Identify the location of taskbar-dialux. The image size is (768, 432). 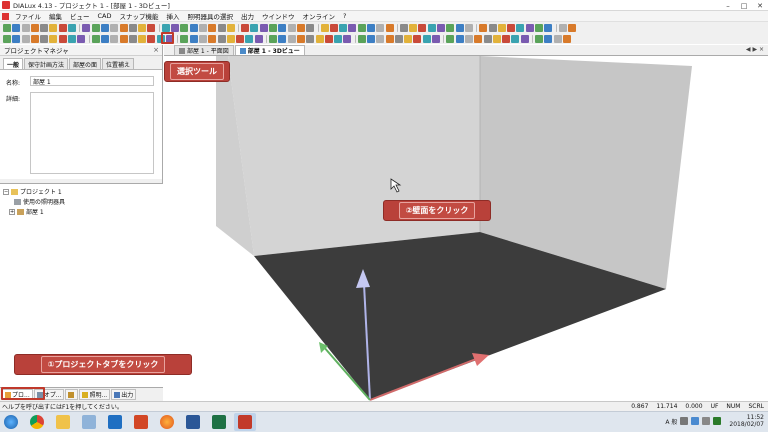
(245, 422).